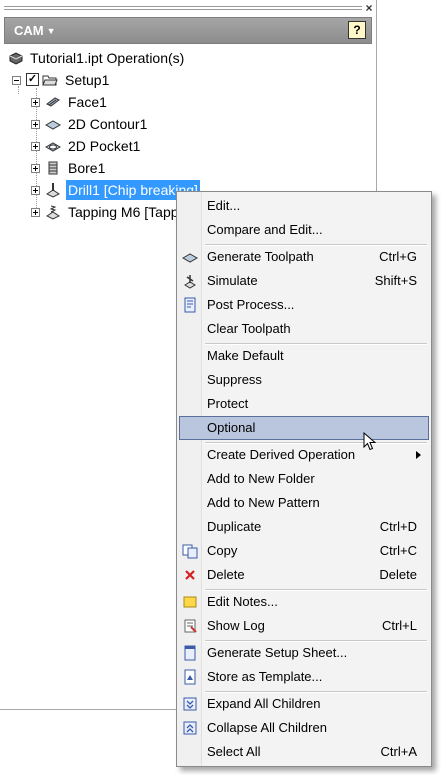  What do you see at coordinates (304, 626) in the screenshot?
I see `menu-item-show-log: Show Log Ctrl+L` at bounding box center [304, 626].